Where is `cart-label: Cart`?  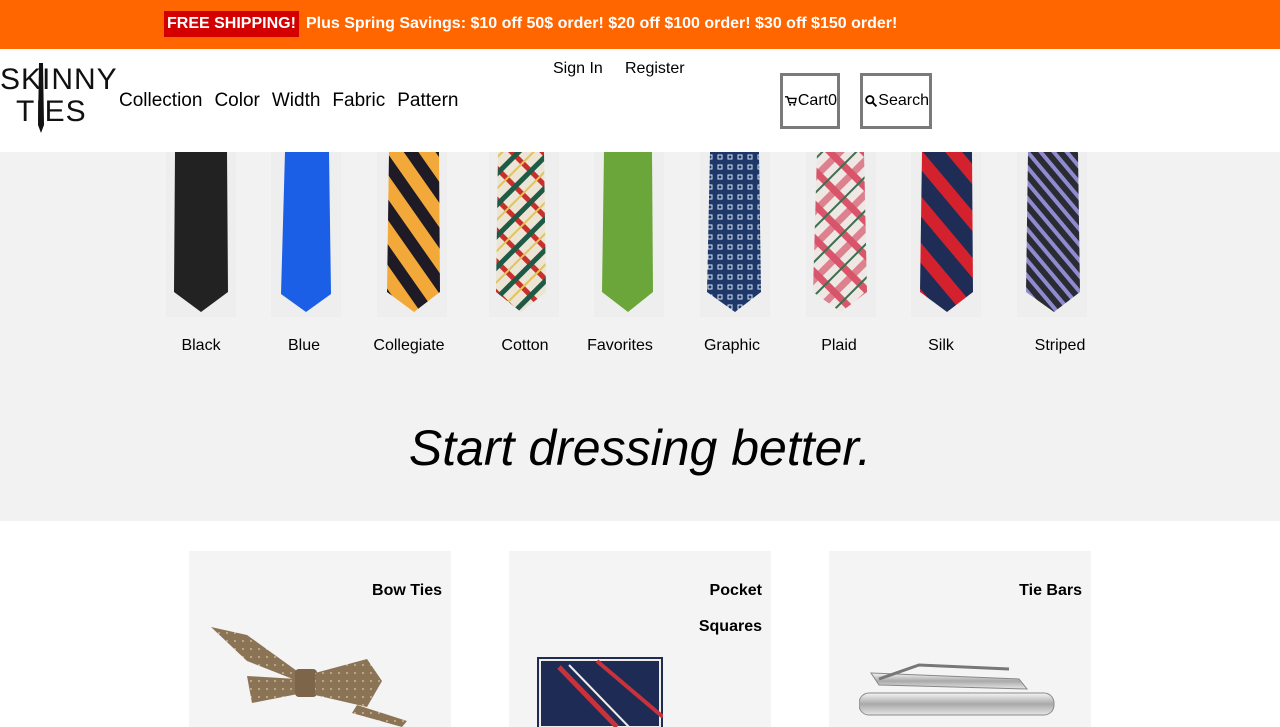
cart-label: Cart is located at coordinates (813, 100).